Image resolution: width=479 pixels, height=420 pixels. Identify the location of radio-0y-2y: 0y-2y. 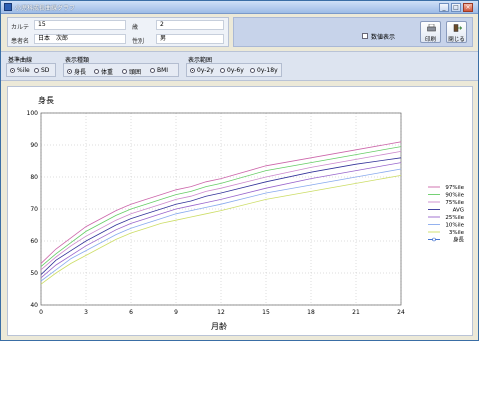
(202, 70).